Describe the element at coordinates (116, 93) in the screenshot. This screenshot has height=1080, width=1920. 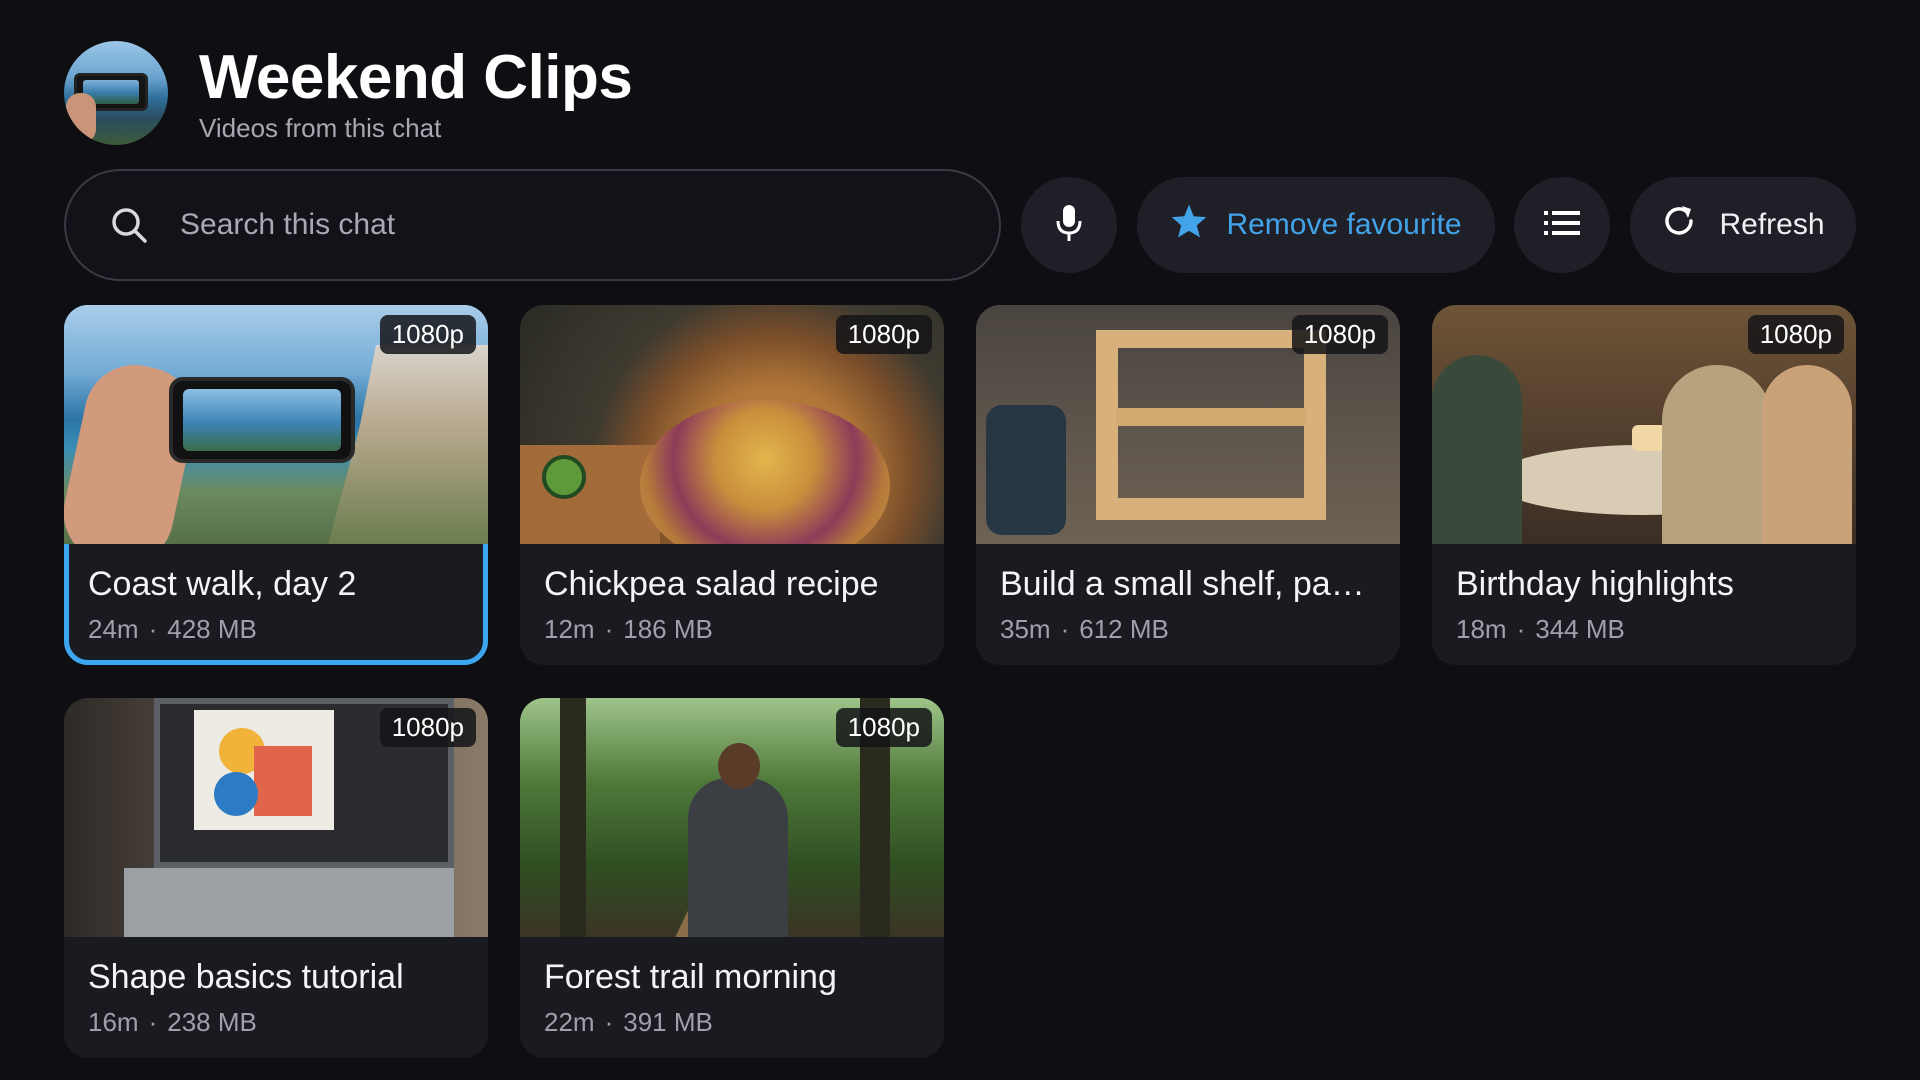
I see `chat-avatar` at that location.